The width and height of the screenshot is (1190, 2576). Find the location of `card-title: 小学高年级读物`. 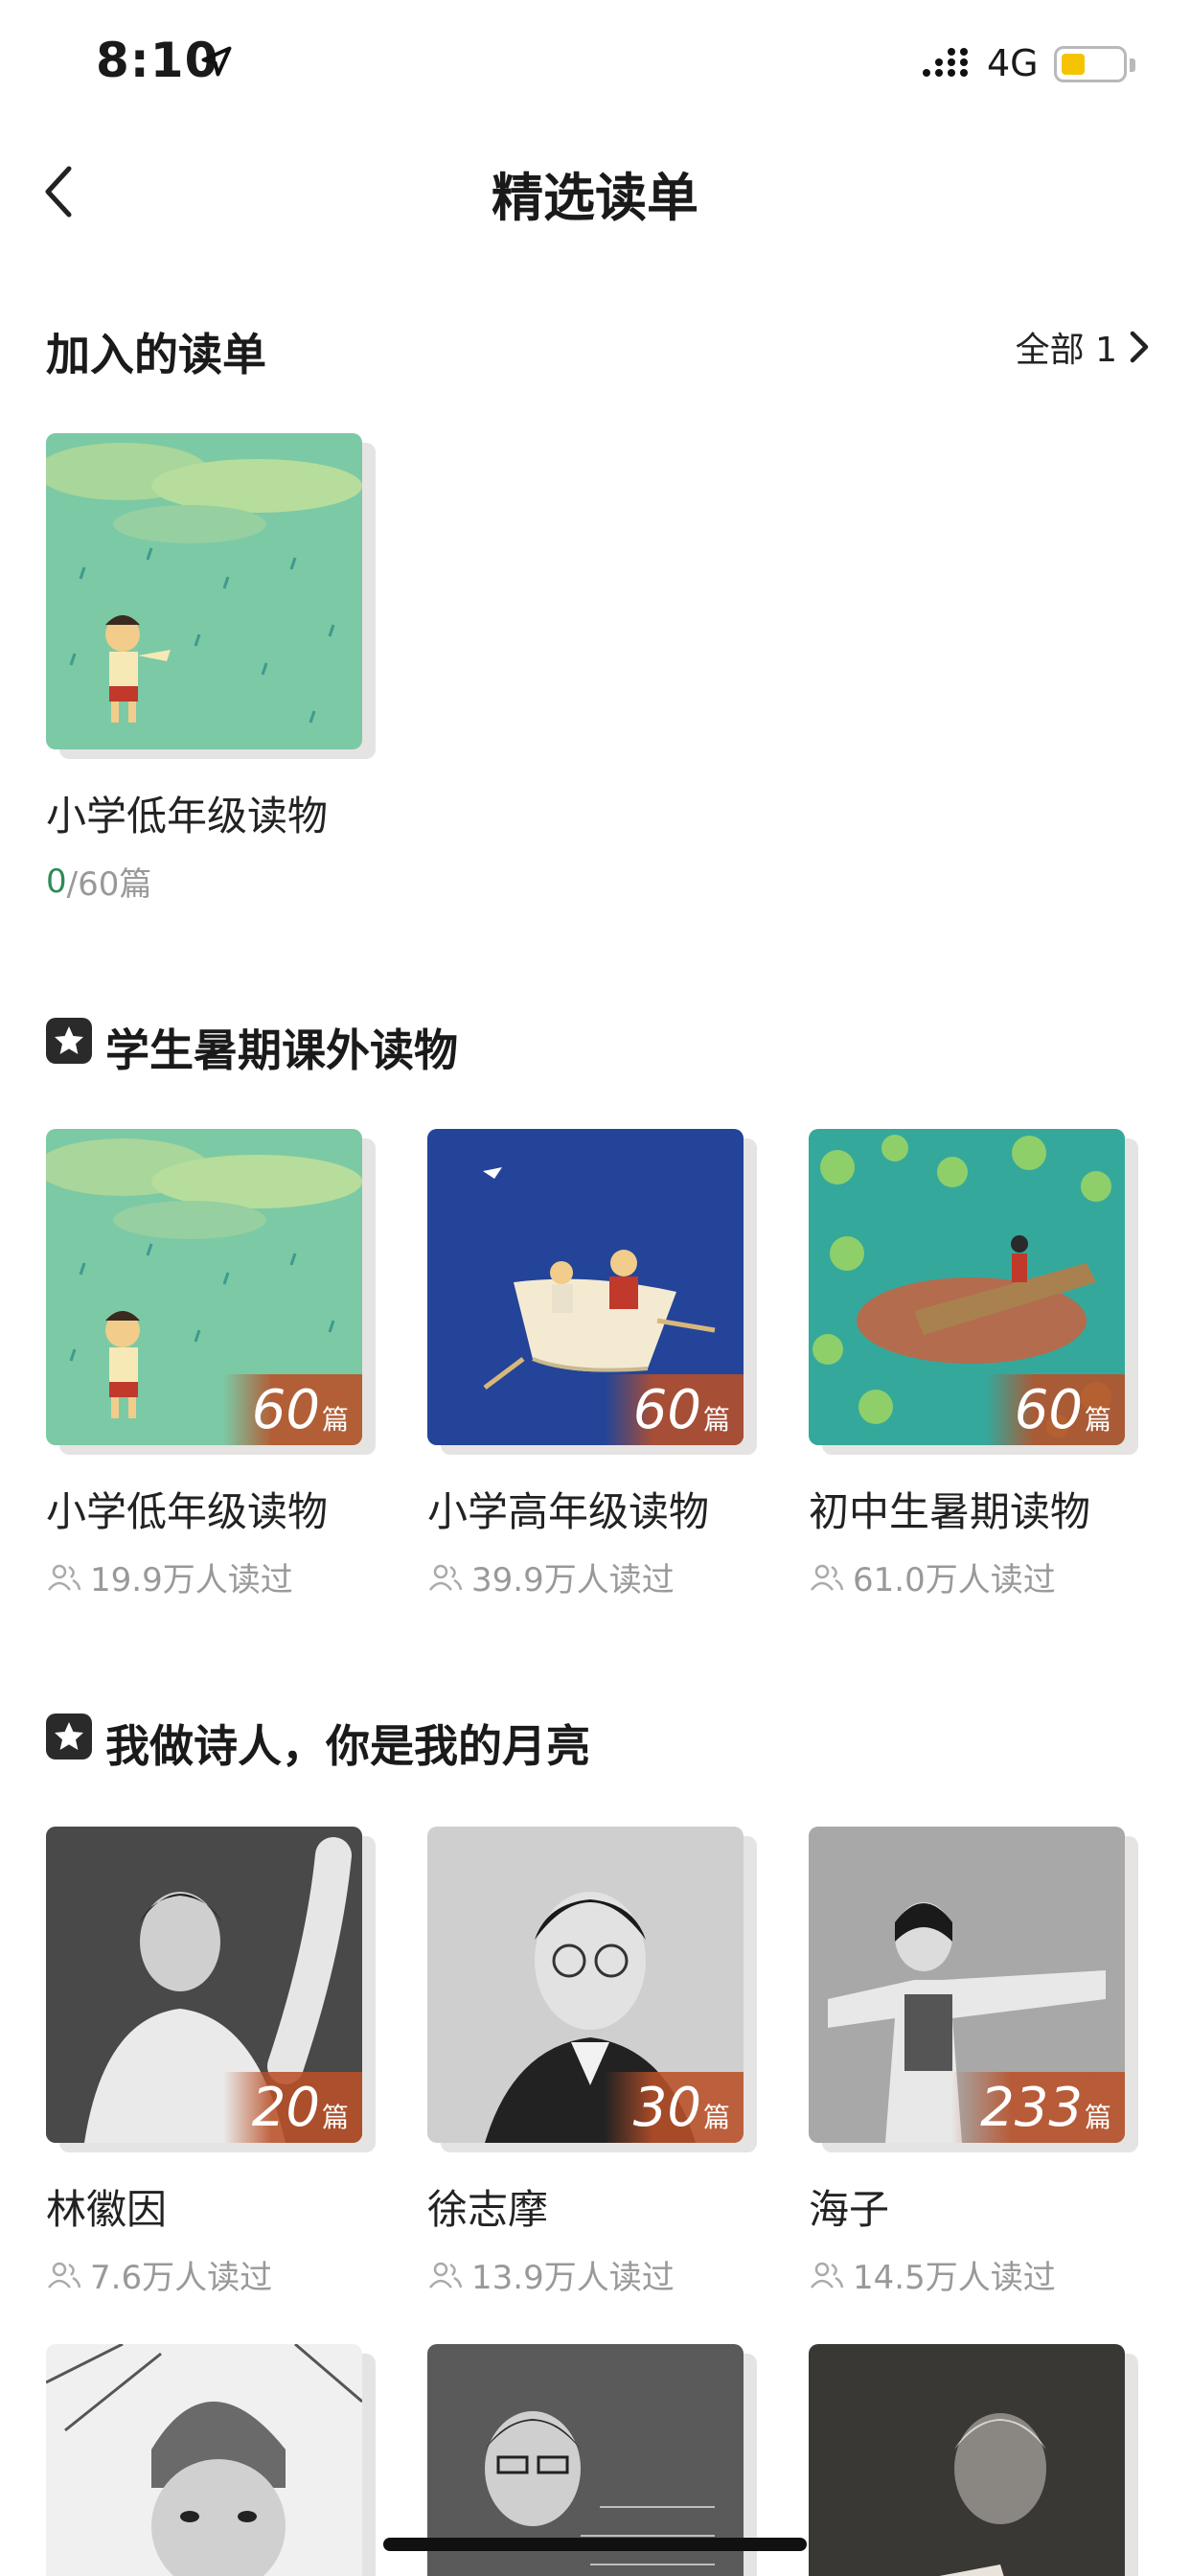

card-title: 小学高年级读物 is located at coordinates (569, 1511).